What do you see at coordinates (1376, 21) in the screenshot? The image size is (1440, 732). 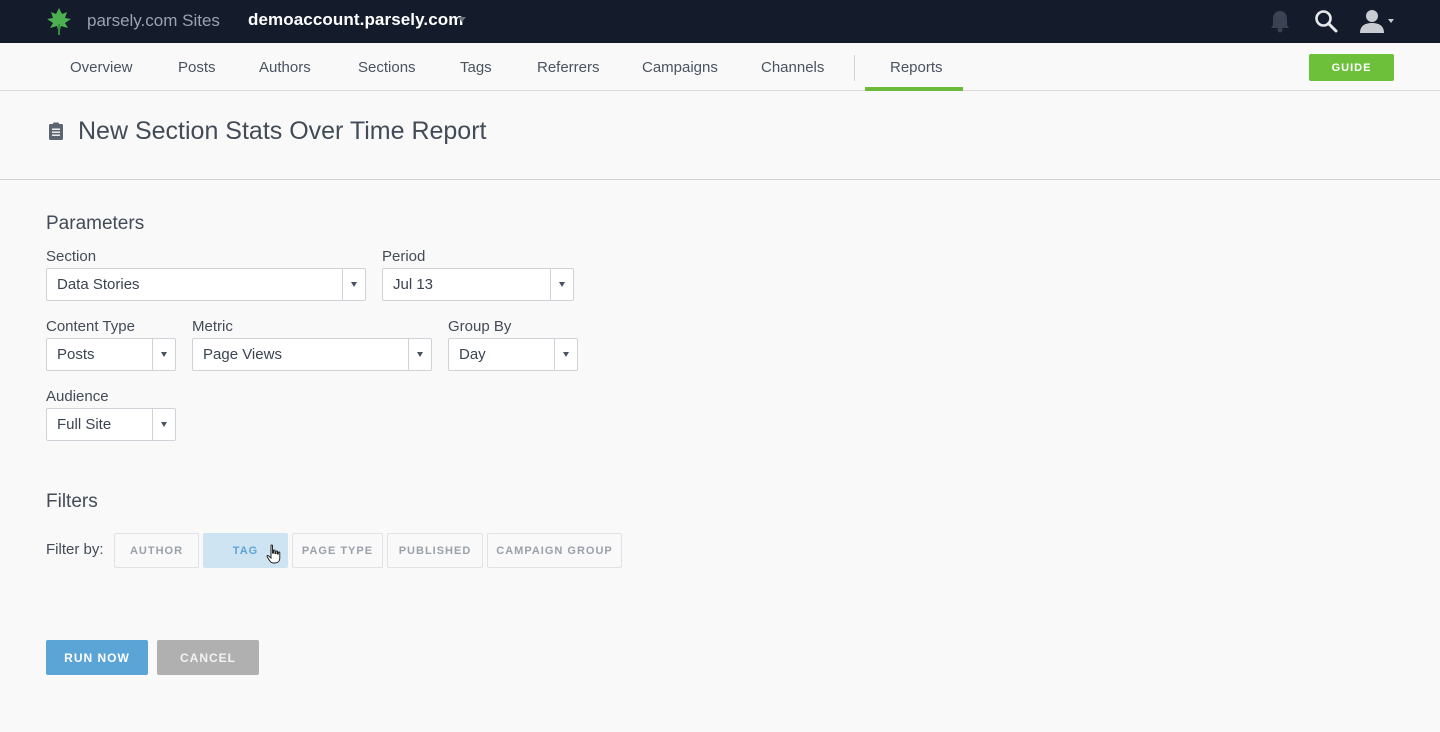 I see `user-icon` at bounding box center [1376, 21].